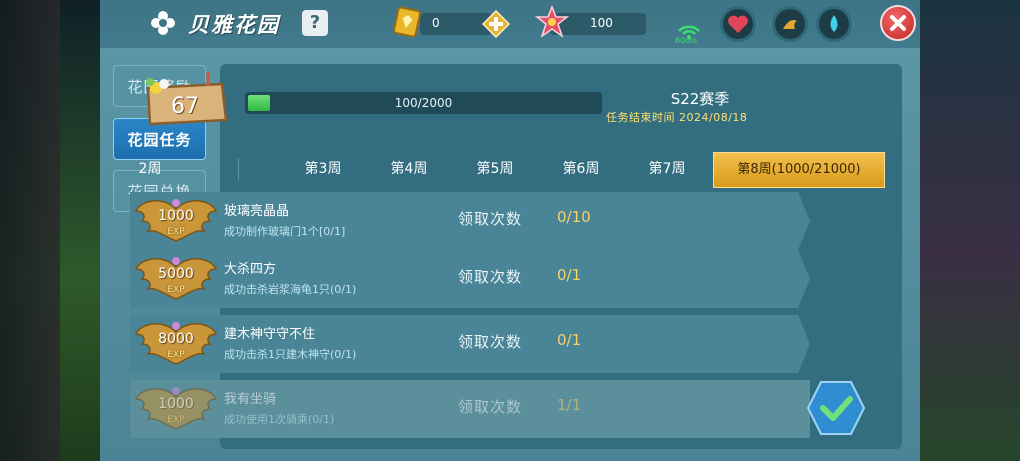  What do you see at coordinates (799, 170) in the screenshot?
I see `tab-week-8: 第8周(1000/21000)` at bounding box center [799, 170].